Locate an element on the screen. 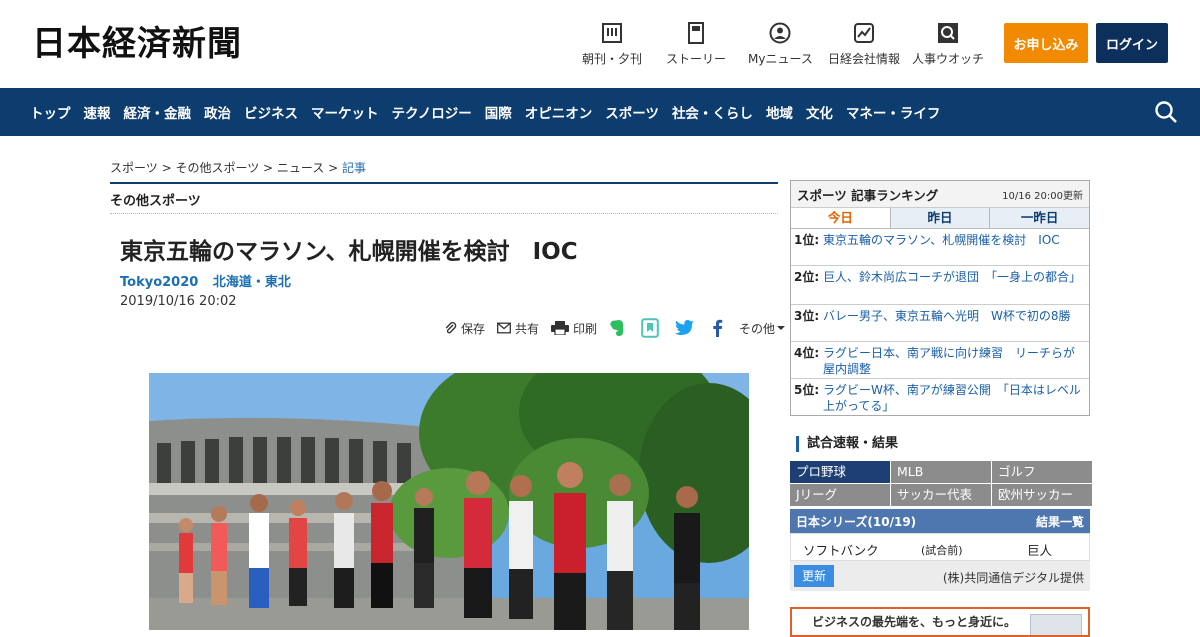 The image size is (1200, 637). nav-item-region: 地域 is located at coordinates (779, 112).